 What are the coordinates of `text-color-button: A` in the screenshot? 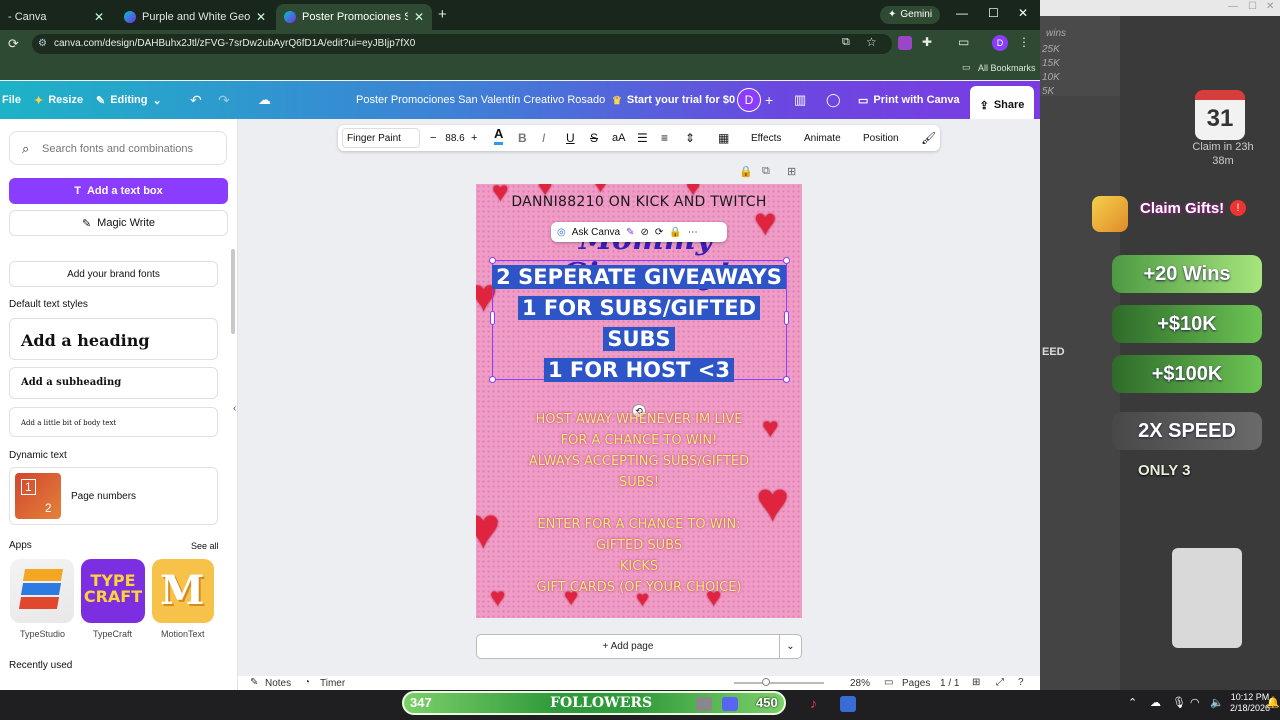 It's located at (499, 135).